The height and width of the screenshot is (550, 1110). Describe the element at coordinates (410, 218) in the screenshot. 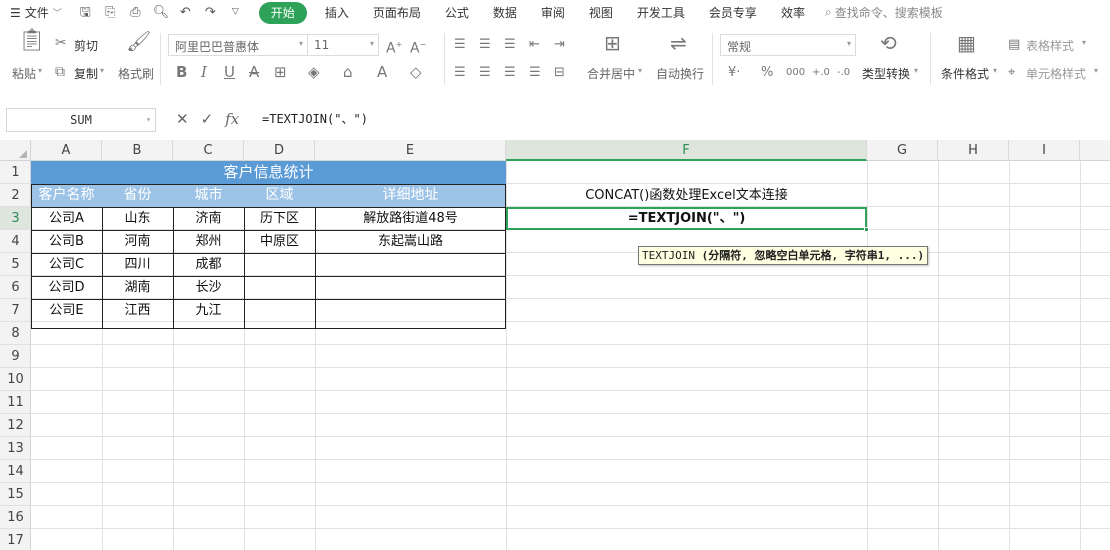

I see `table-cell: 解放路街道48号` at that location.